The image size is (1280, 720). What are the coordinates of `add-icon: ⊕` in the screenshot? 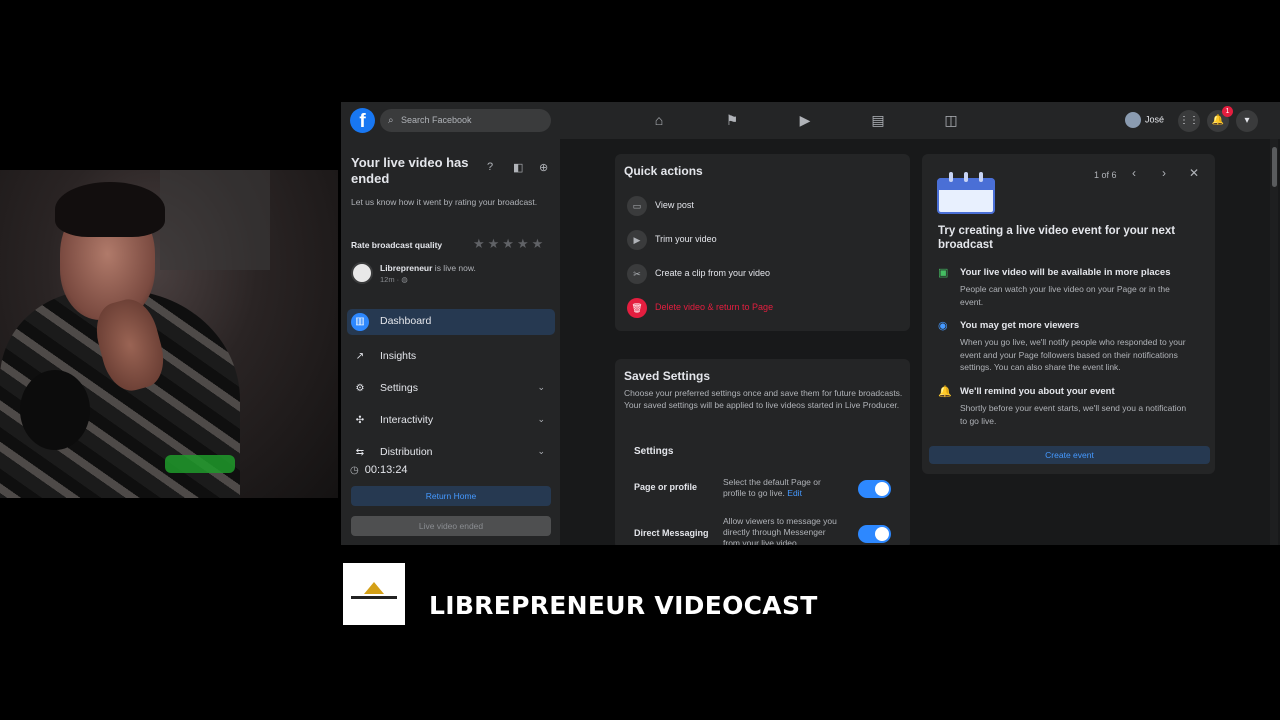 It's located at (543, 167).